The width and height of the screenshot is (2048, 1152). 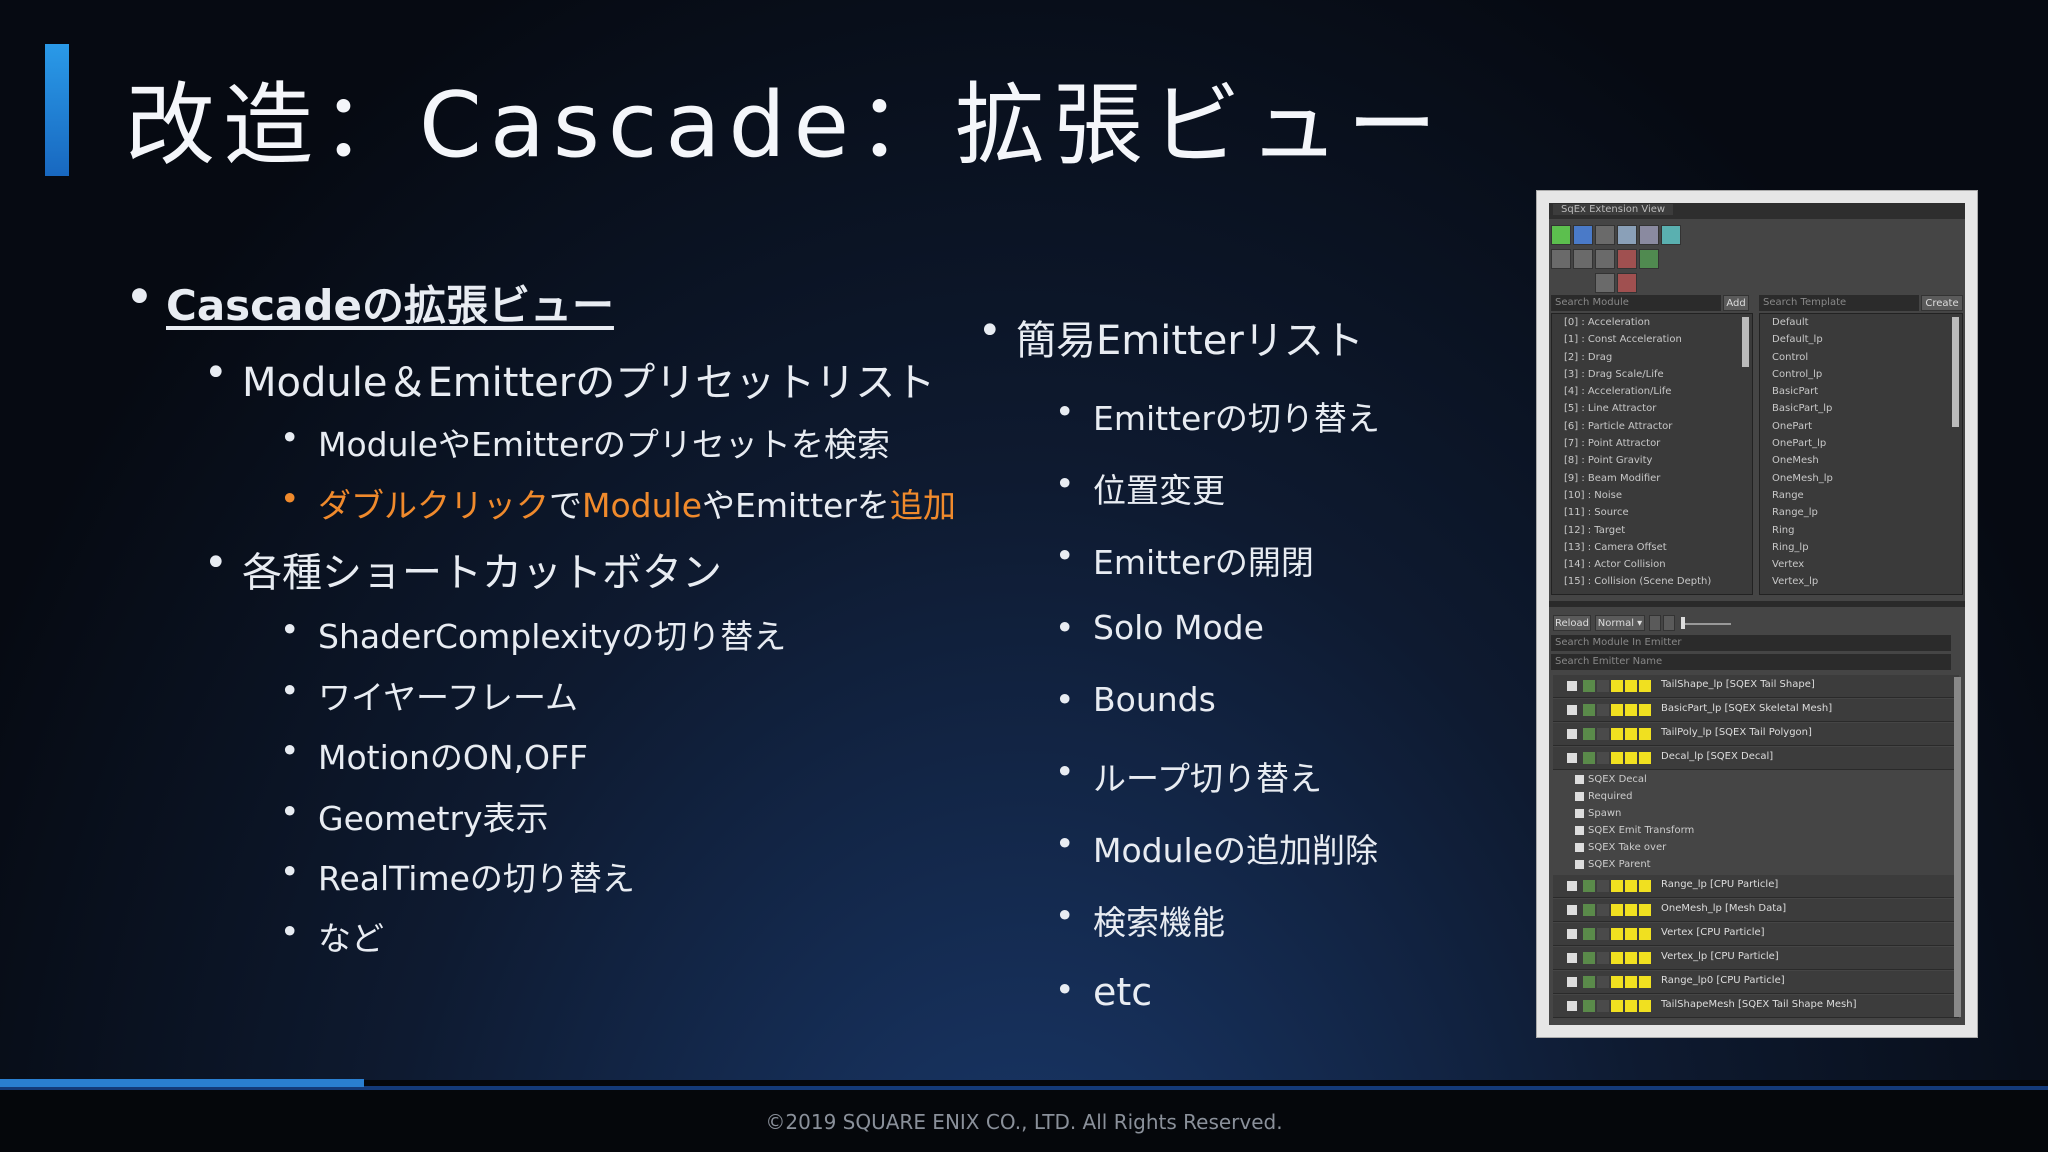 What do you see at coordinates (1652, 443) in the screenshot?
I see `module-list-item: [7] : Point Attractor` at bounding box center [1652, 443].